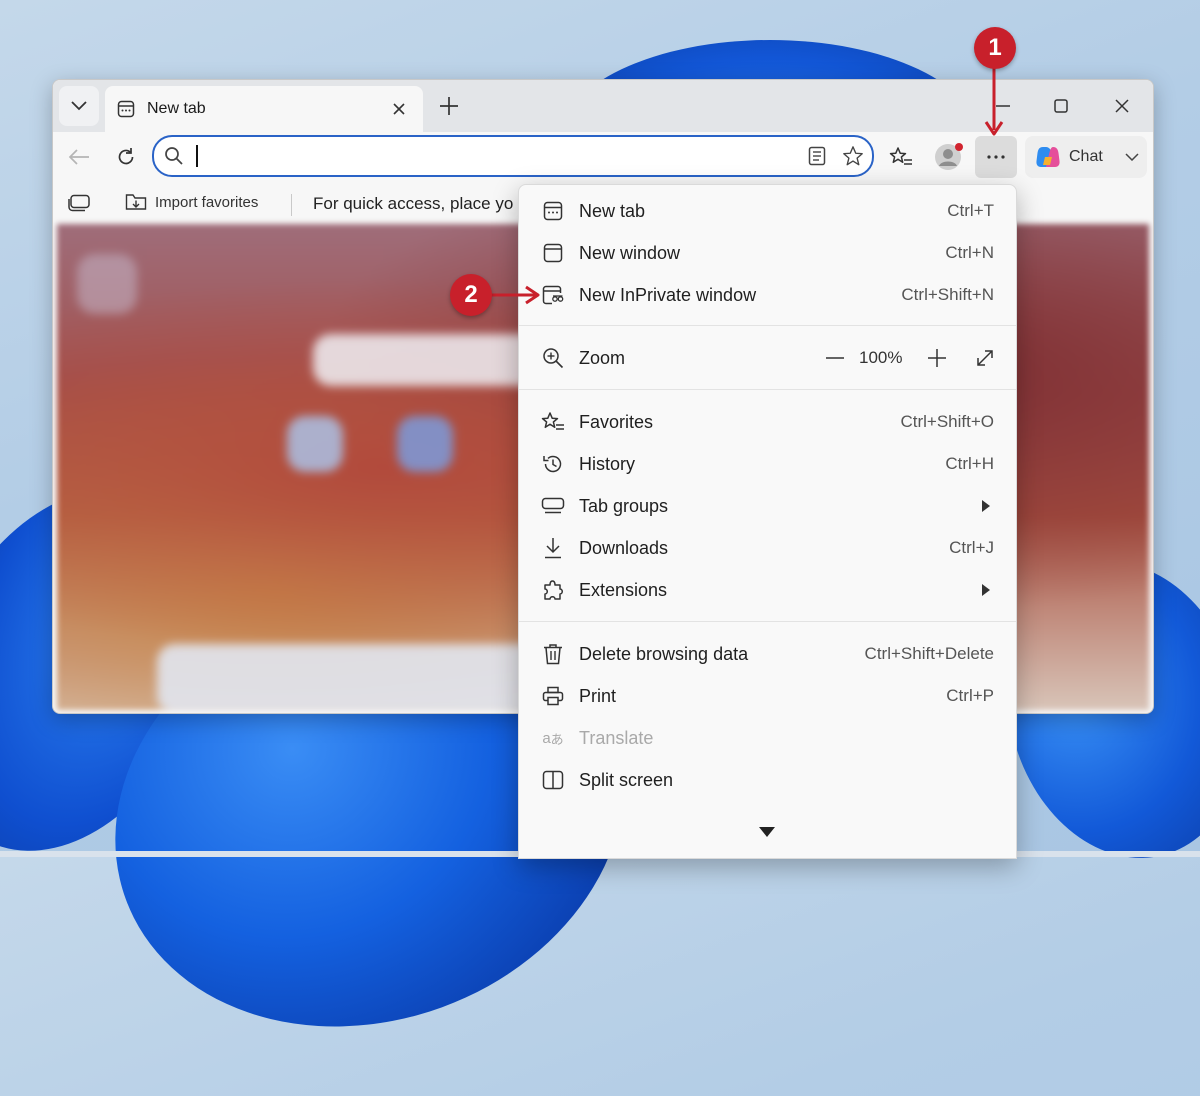  What do you see at coordinates (494, 157) in the screenshot?
I see `address-input` at bounding box center [494, 157].